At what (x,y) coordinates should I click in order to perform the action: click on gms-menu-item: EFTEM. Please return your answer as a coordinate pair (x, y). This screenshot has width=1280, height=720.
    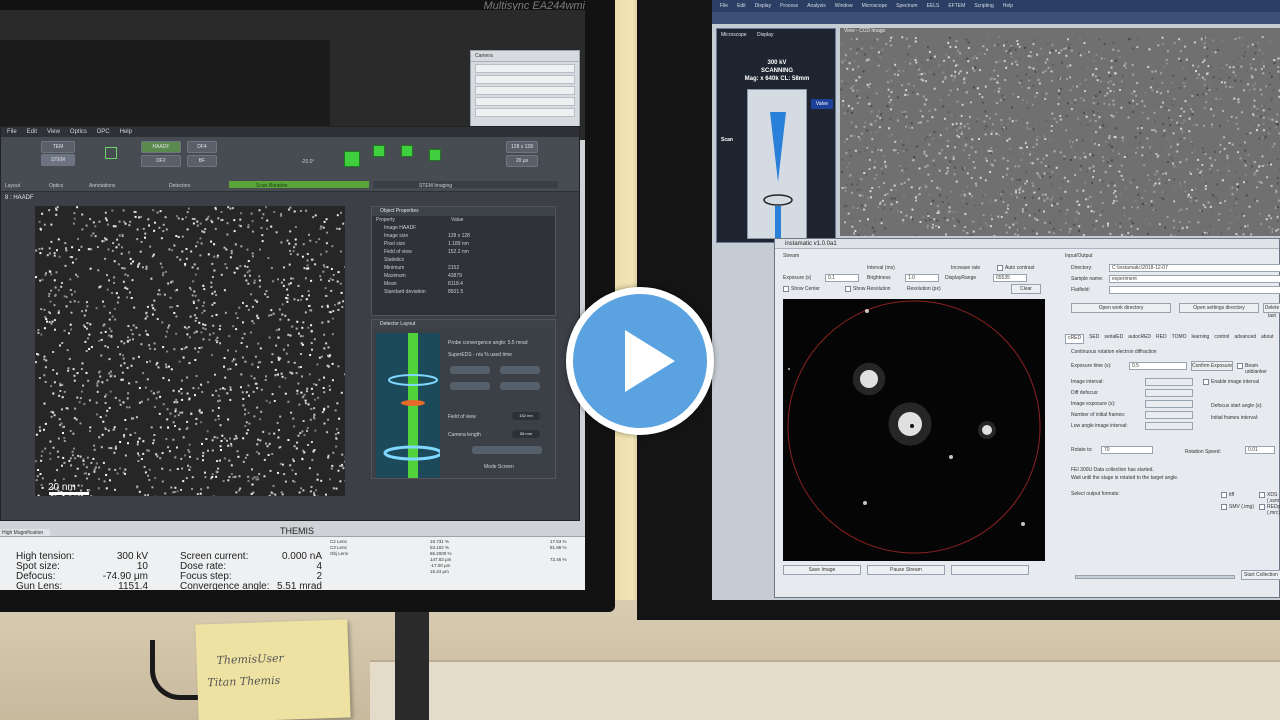
    Looking at the image, I should click on (956, 6).